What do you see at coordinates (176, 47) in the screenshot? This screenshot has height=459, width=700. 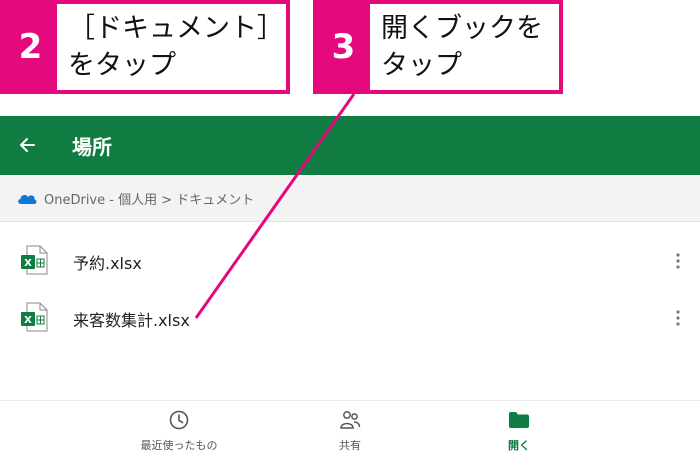 I see `callout-text: ［ドキュメント］ をタップ` at bounding box center [176, 47].